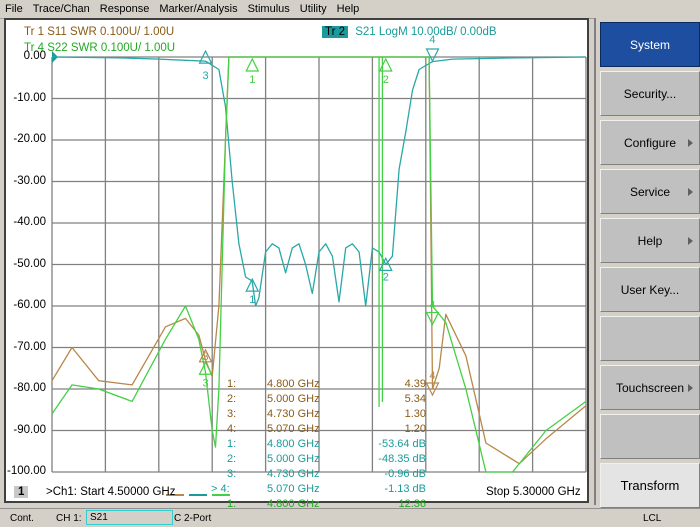  I want to click on marker-s21-value: -1.13 dB, so click(405, 489).